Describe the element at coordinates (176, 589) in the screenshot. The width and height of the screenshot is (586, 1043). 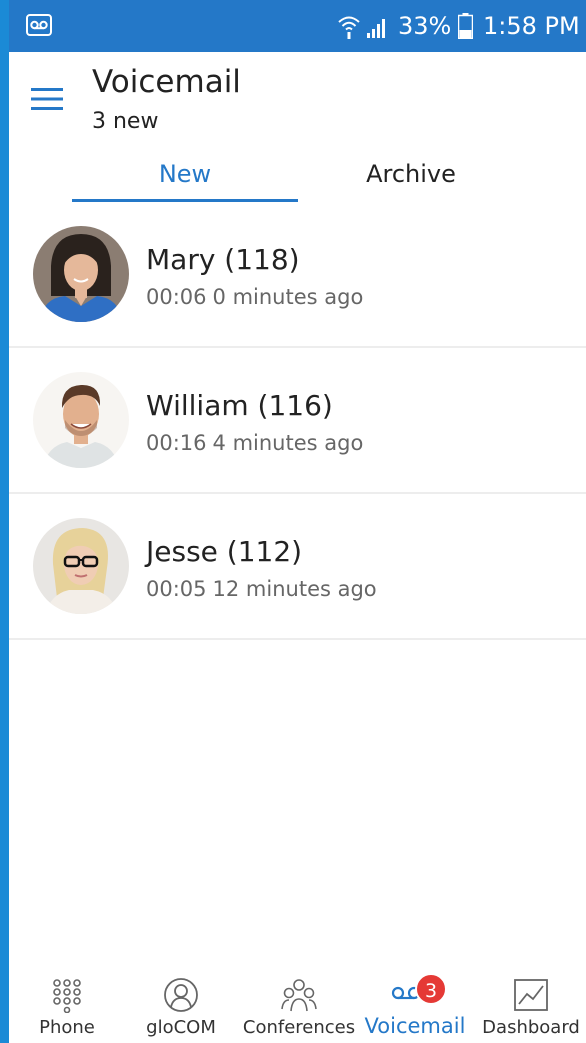
I see `voicemail-duration: 00:05` at that location.